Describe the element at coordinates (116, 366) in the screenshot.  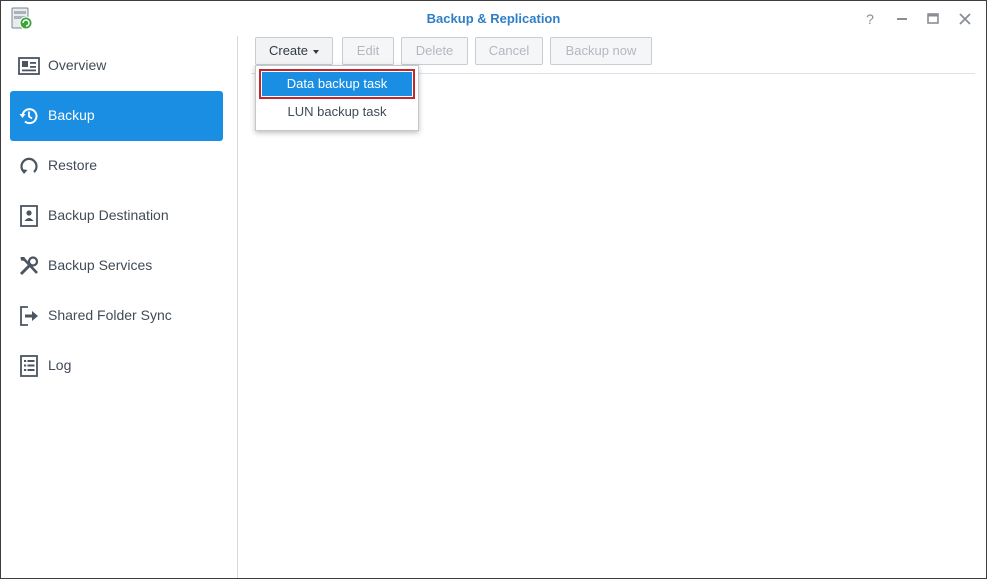
I see `sidebar-item-log: Log` at that location.